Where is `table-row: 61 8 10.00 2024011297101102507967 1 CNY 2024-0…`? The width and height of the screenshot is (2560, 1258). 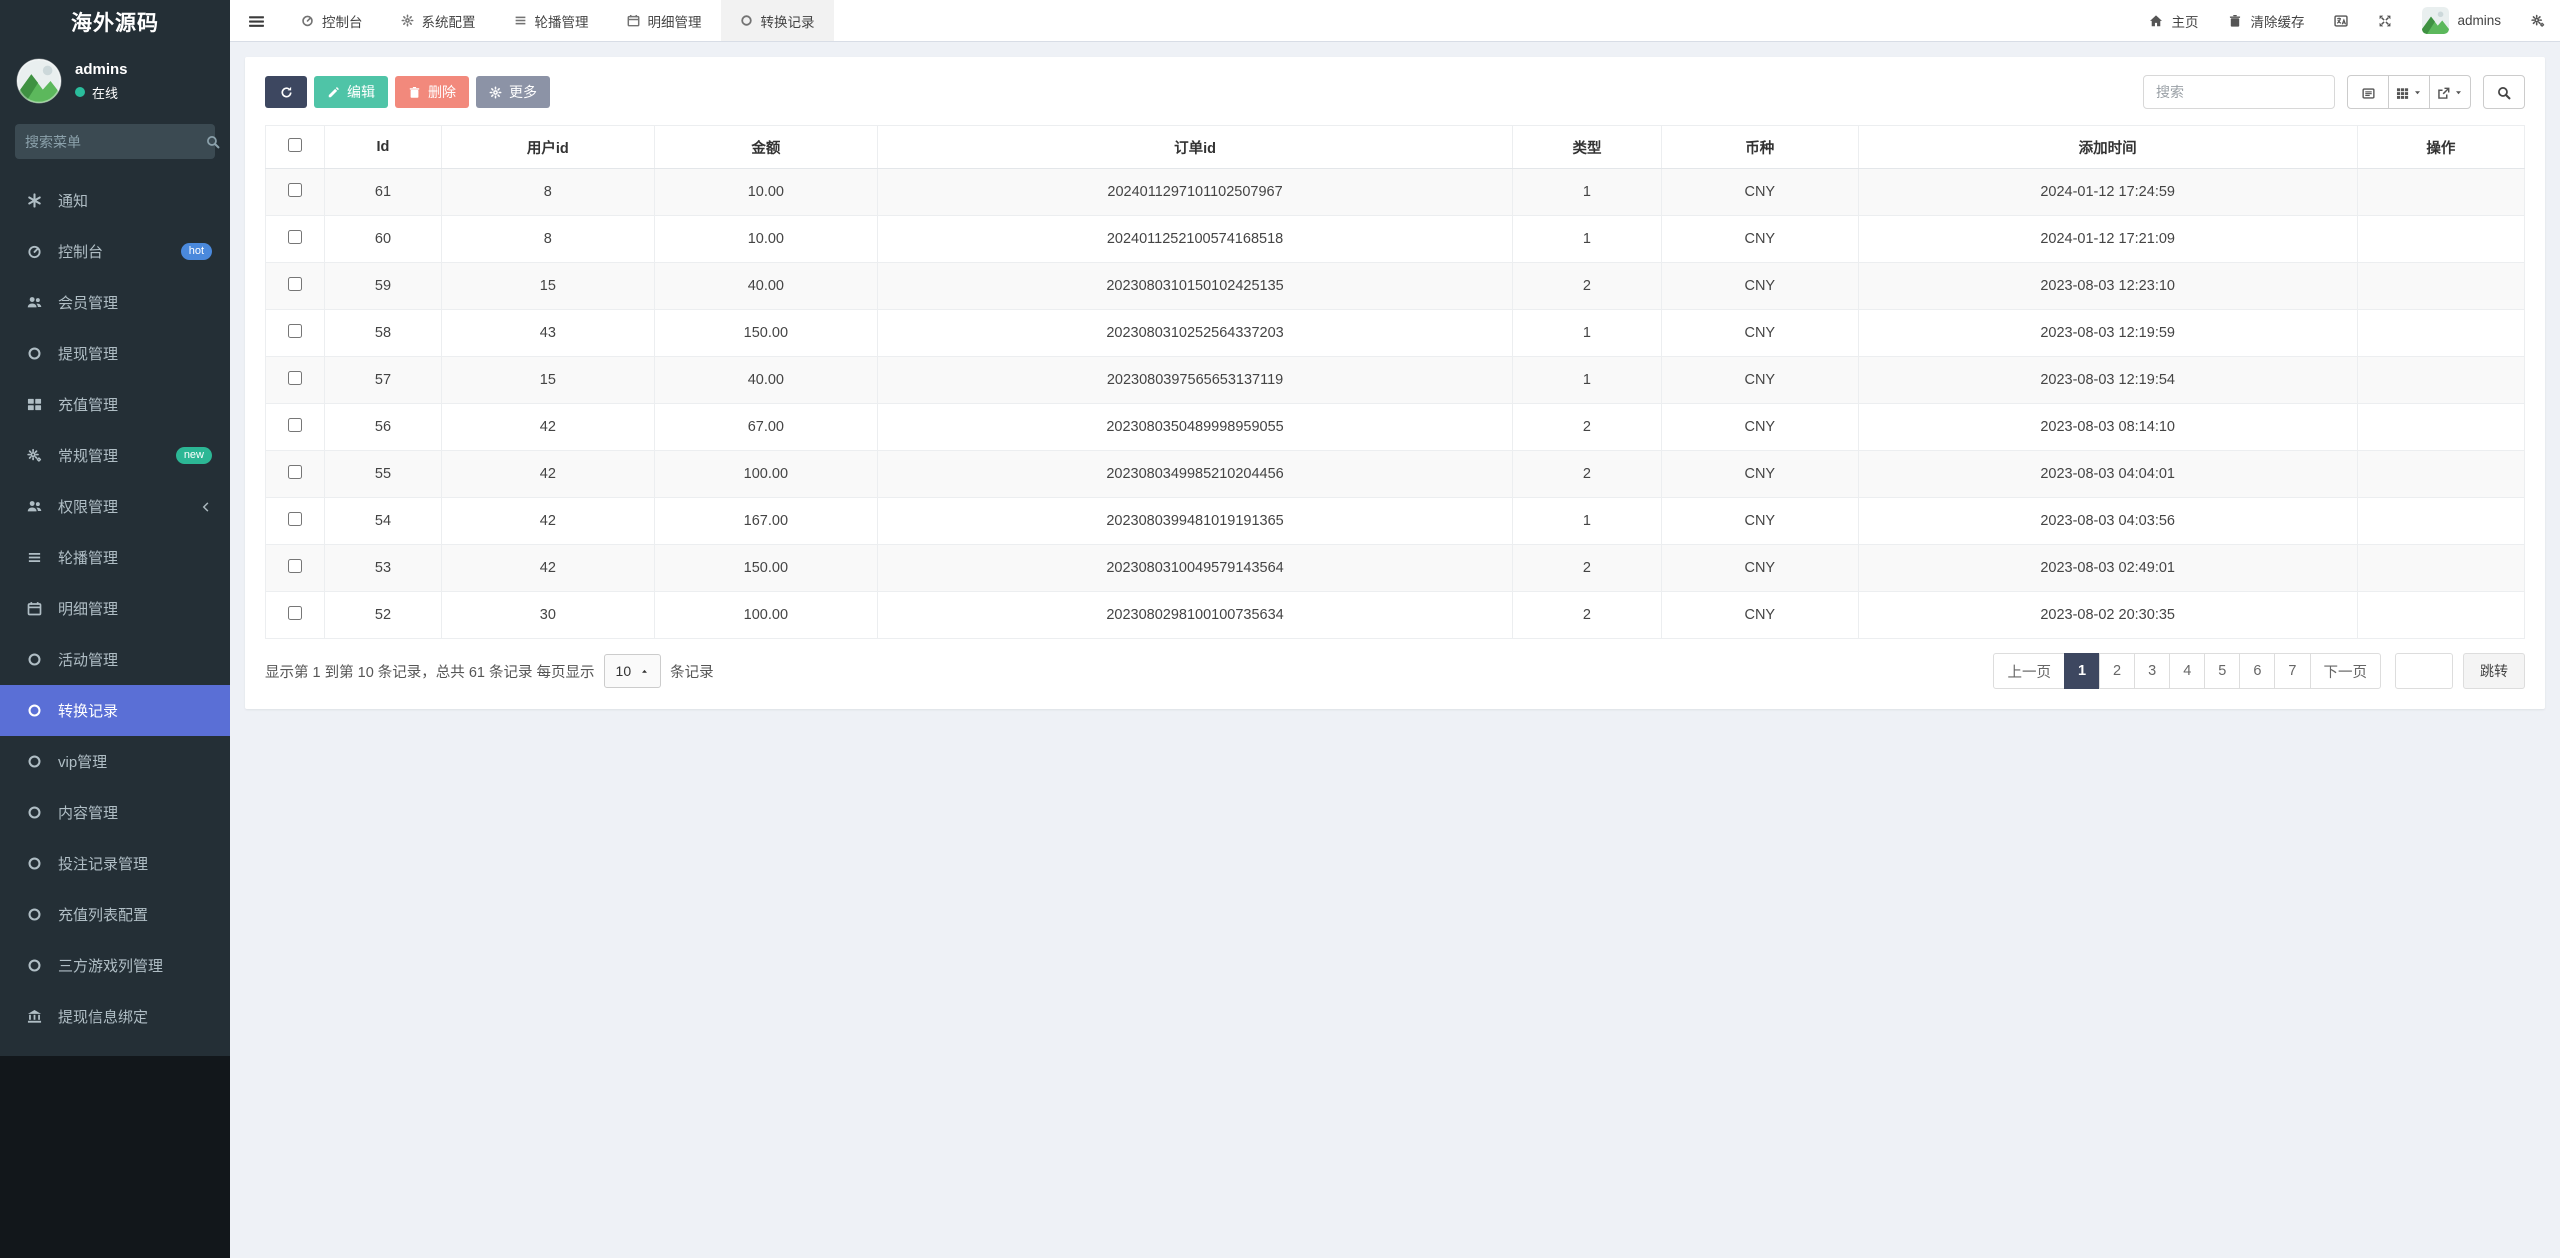
table-row: 61 8 10.00 2024011297101102507967 1 CNY 2024-0… is located at coordinates (1395, 192).